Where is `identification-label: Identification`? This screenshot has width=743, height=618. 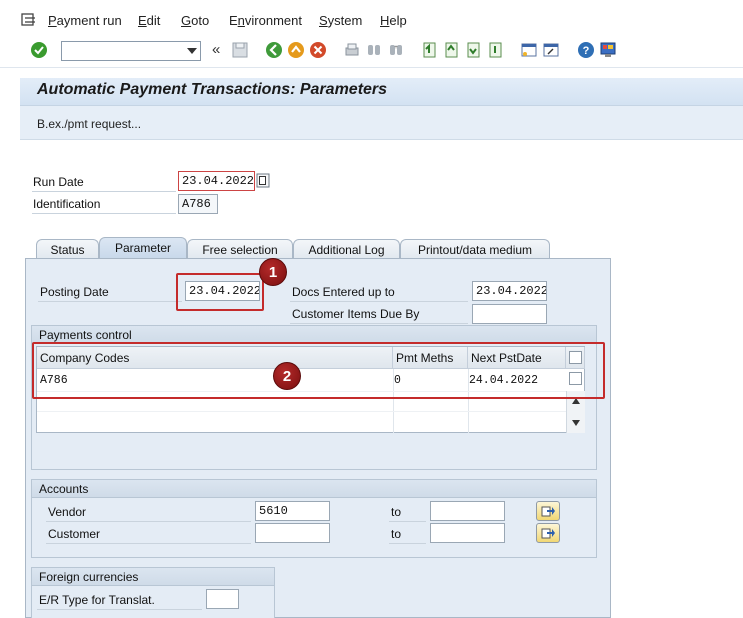
identification-label: Identification is located at coordinates (67, 204).